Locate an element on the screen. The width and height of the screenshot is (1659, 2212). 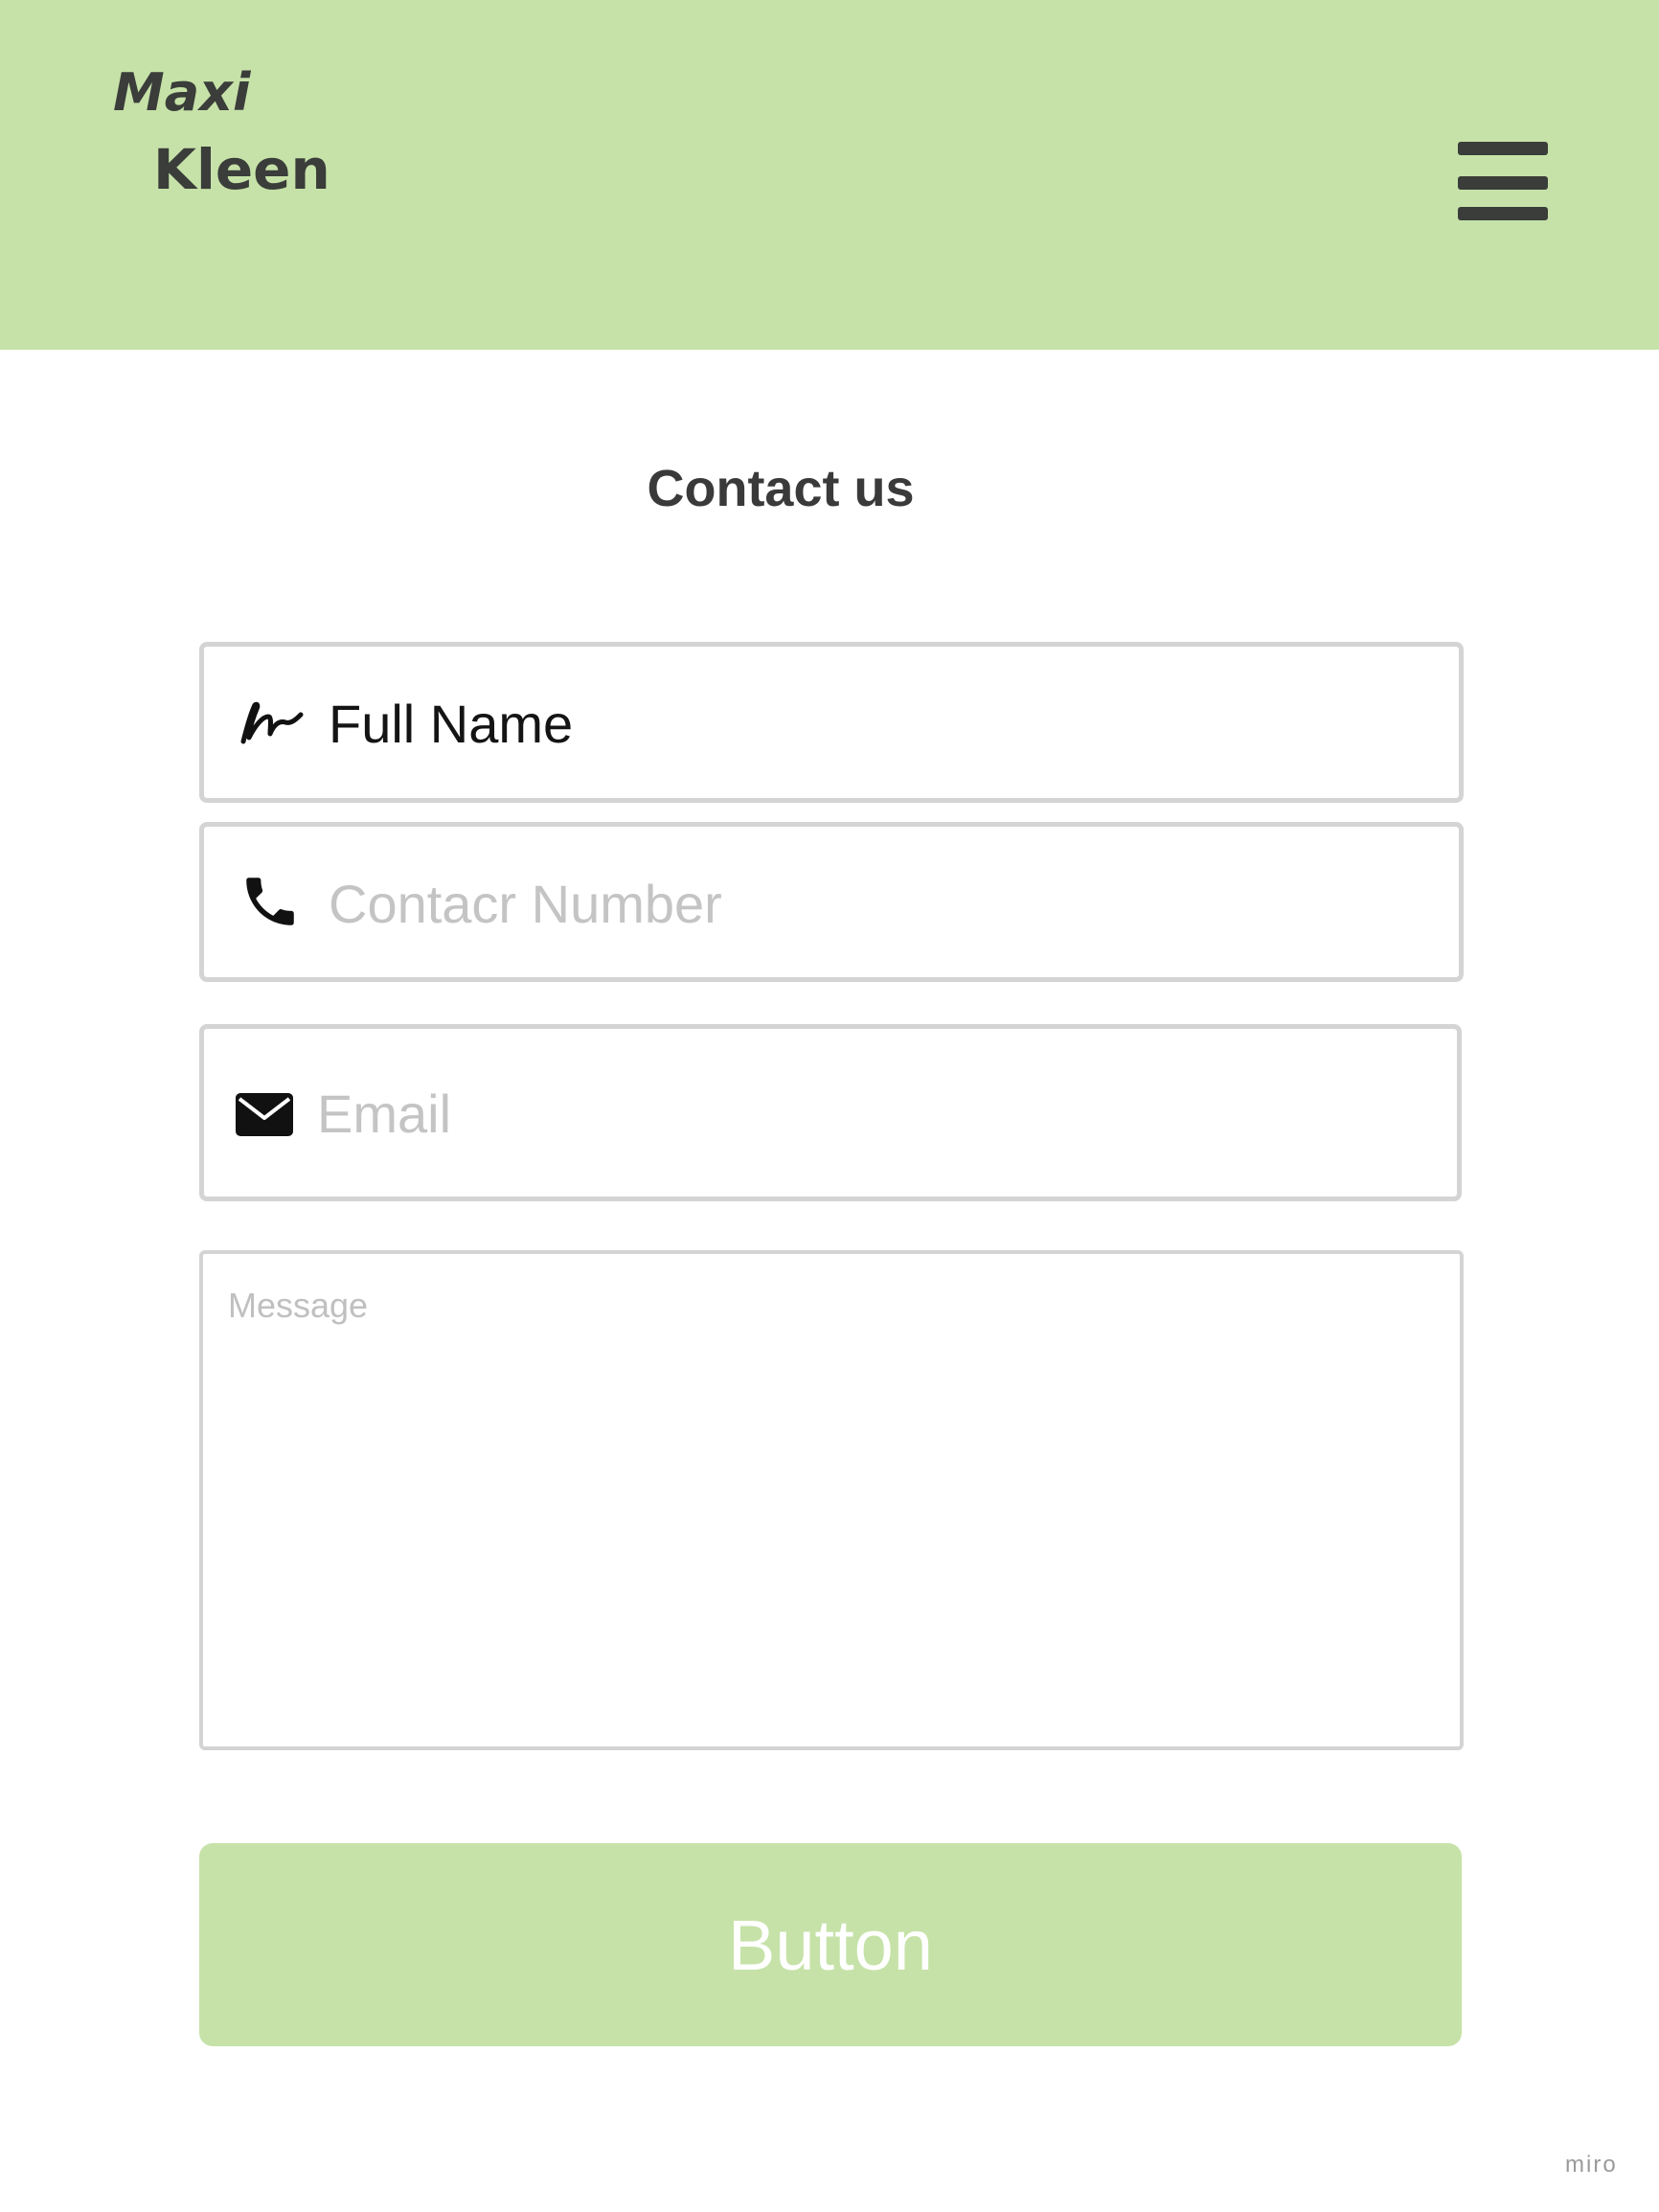
submit-button: Button is located at coordinates (830, 1944).